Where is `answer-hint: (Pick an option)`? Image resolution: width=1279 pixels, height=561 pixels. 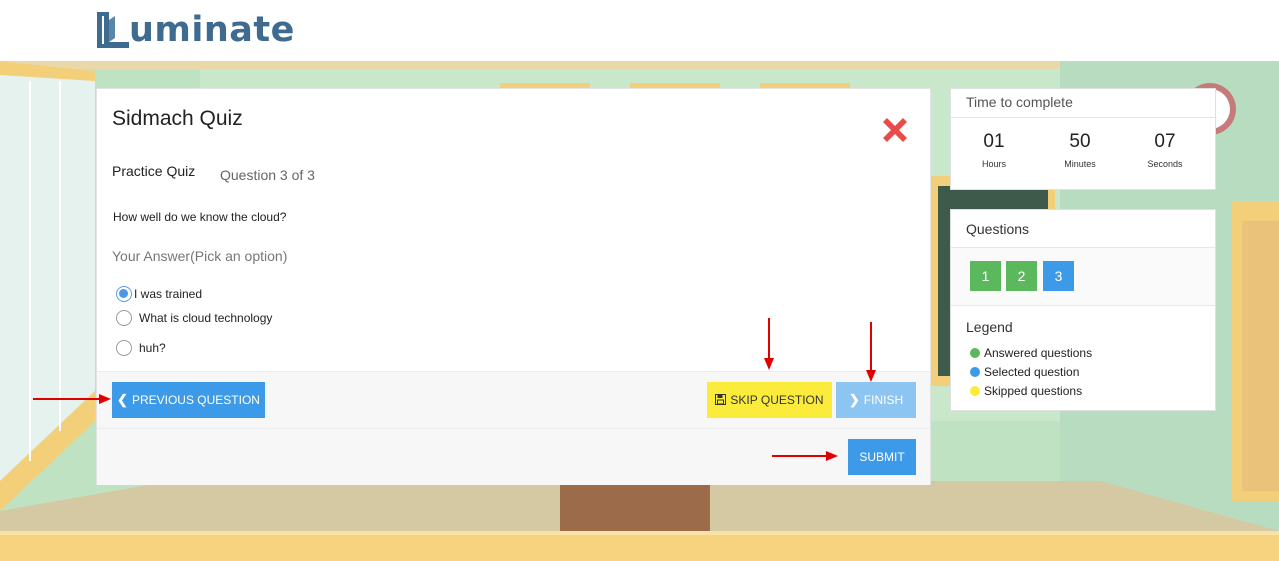 answer-hint: (Pick an option) is located at coordinates (239, 256).